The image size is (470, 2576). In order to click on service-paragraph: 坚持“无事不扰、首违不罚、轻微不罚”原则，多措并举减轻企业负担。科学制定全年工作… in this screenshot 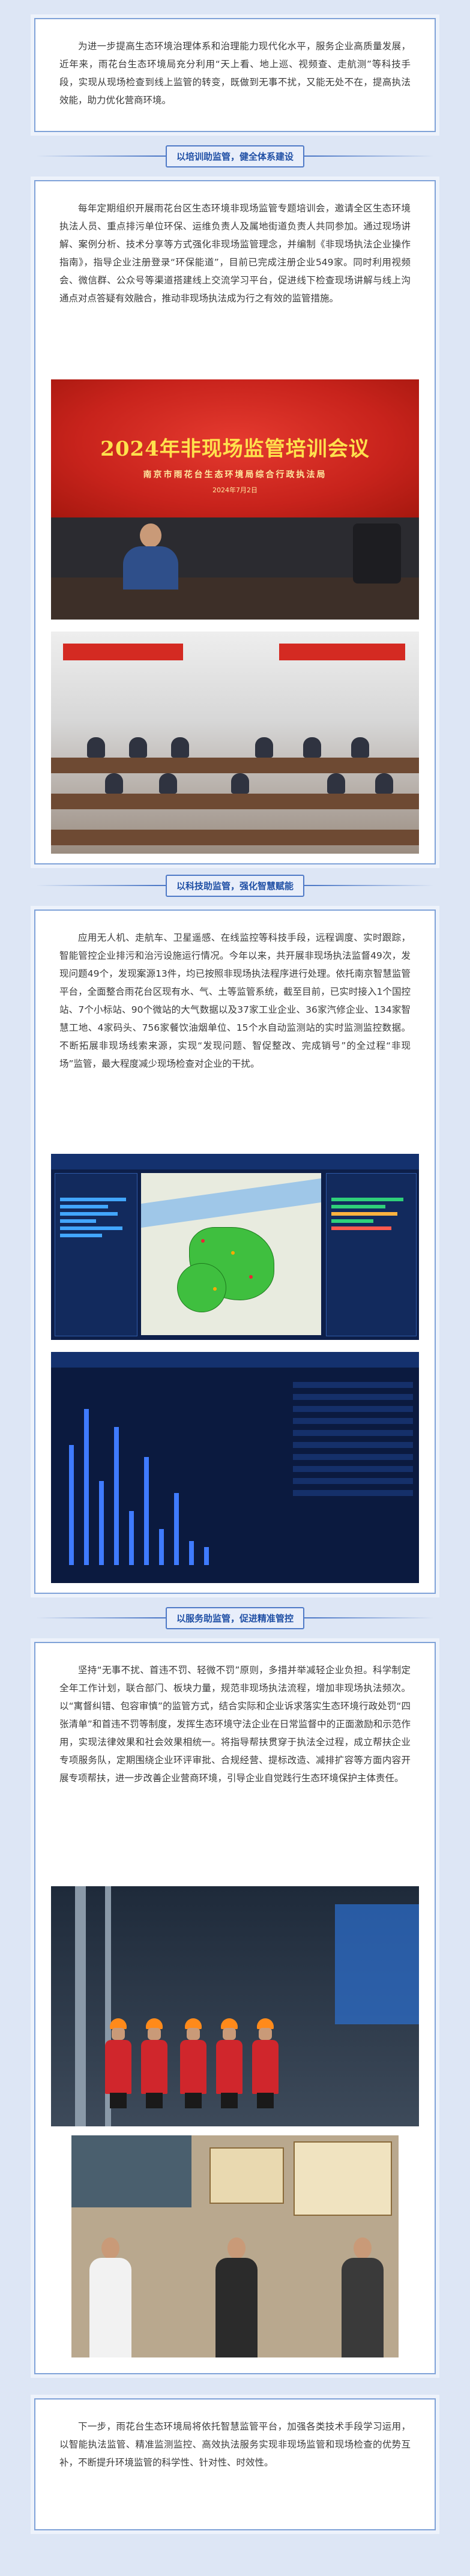, I will do `click(235, 1724)`.